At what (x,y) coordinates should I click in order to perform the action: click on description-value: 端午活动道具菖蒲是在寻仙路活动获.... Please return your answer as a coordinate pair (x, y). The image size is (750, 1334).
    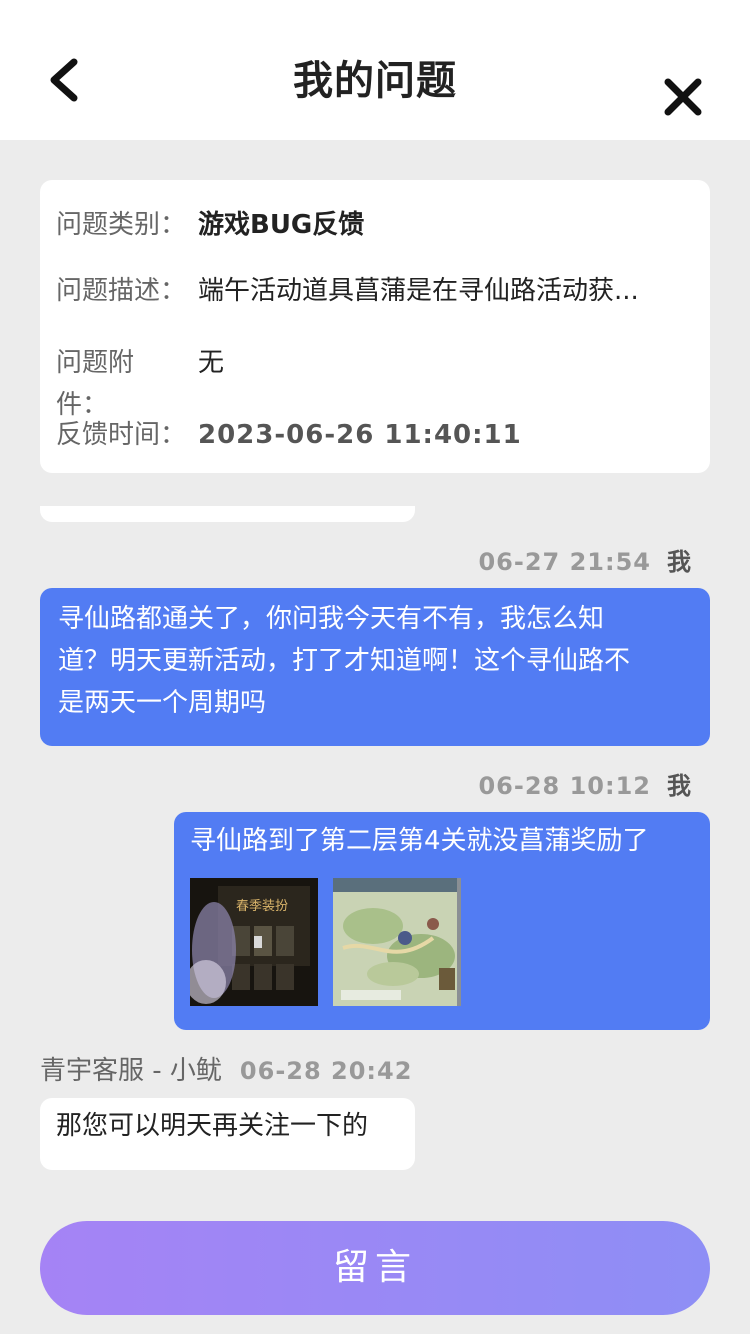
    Looking at the image, I should click on (418, 291).